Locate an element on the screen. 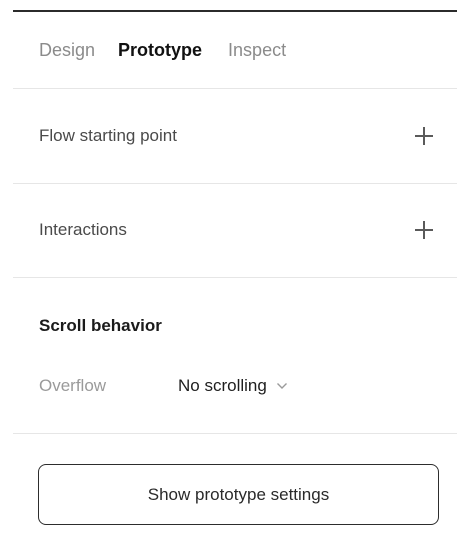  panel-tabs: Design Prototype Inspect is located at coordinates (162, 50).